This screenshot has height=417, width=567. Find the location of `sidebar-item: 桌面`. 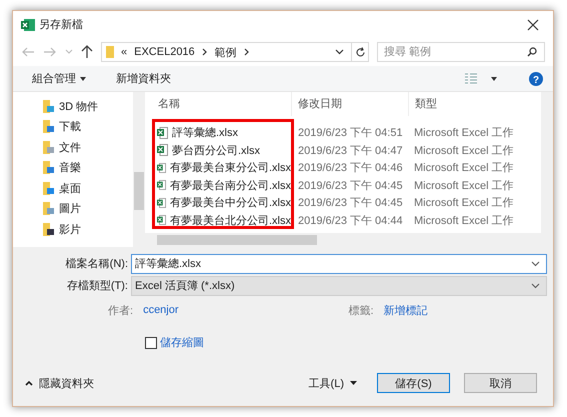

sidebar-item: 桌面 is located at coordinates (88, 188).